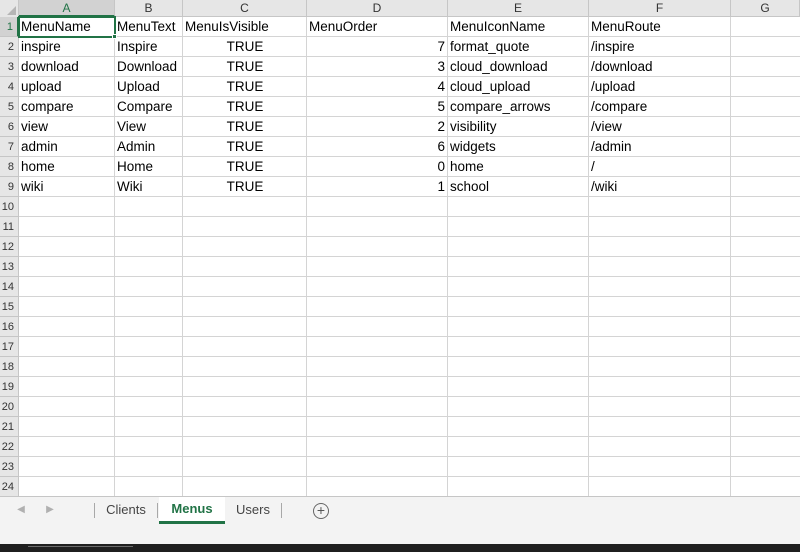 The width and height of the screenshot is (800, 552). I want to click on cell-menu-text: Admin, so click(149, 147).